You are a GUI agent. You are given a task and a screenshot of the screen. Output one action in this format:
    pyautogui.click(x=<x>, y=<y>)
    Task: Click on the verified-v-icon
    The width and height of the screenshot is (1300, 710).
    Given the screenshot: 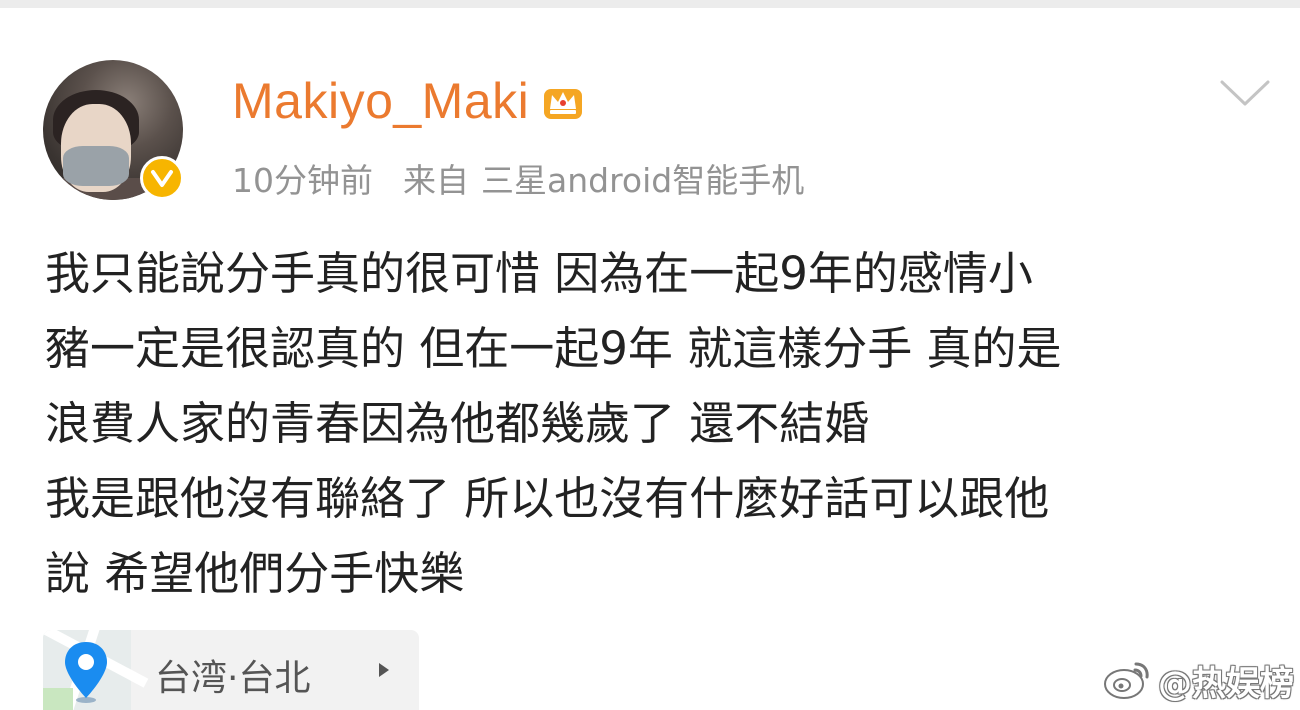 What is the action you would take?
    pyautogui.click(x=162, y=178)
    